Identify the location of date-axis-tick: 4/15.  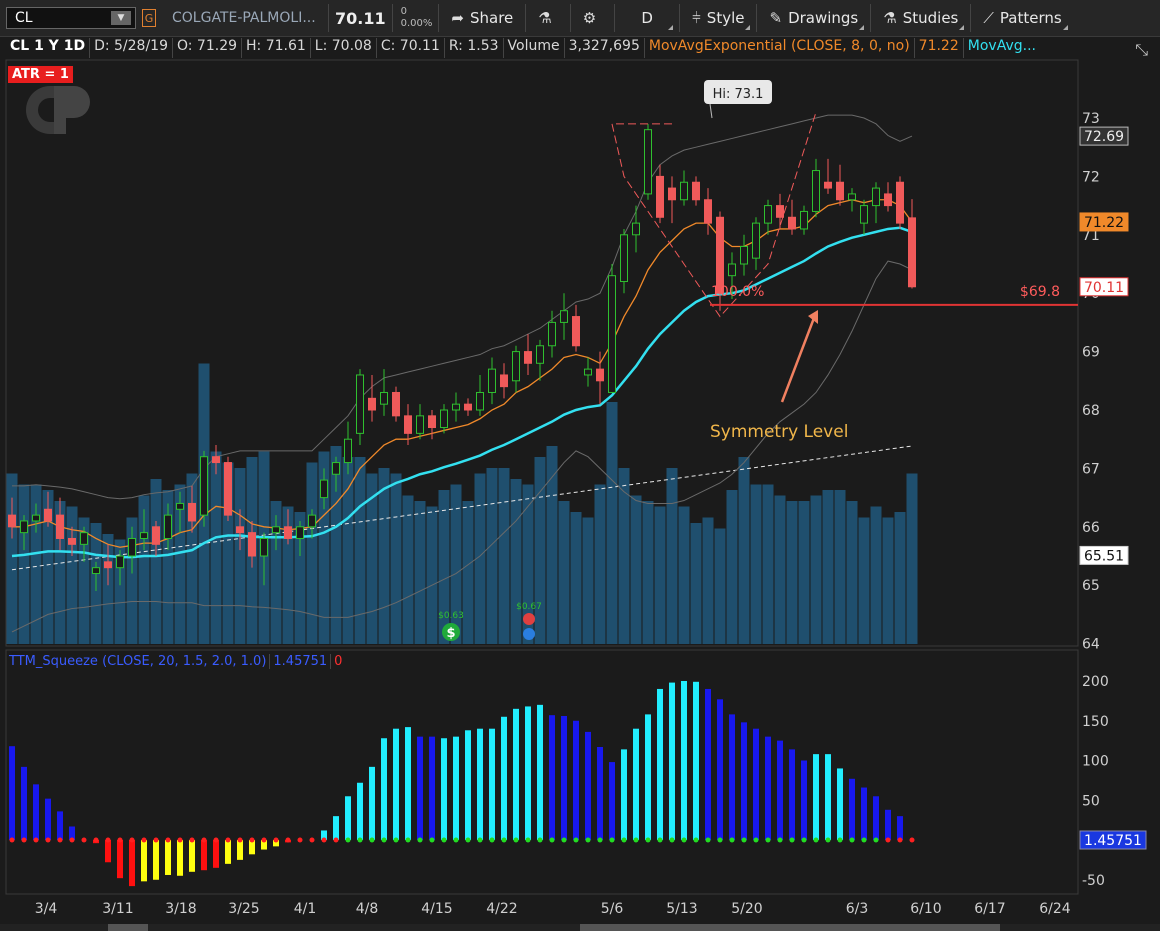
(436, 909).